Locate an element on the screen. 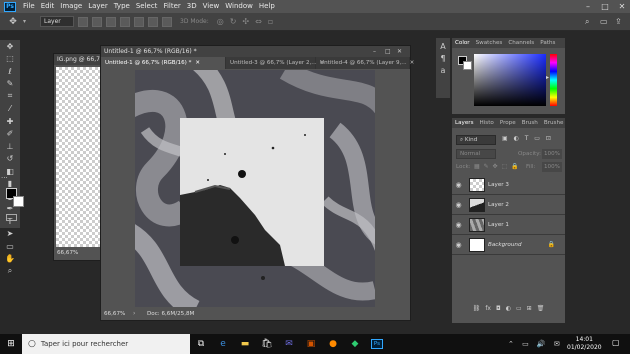  menu-filter: Filter is located at coordinates (171, 6).